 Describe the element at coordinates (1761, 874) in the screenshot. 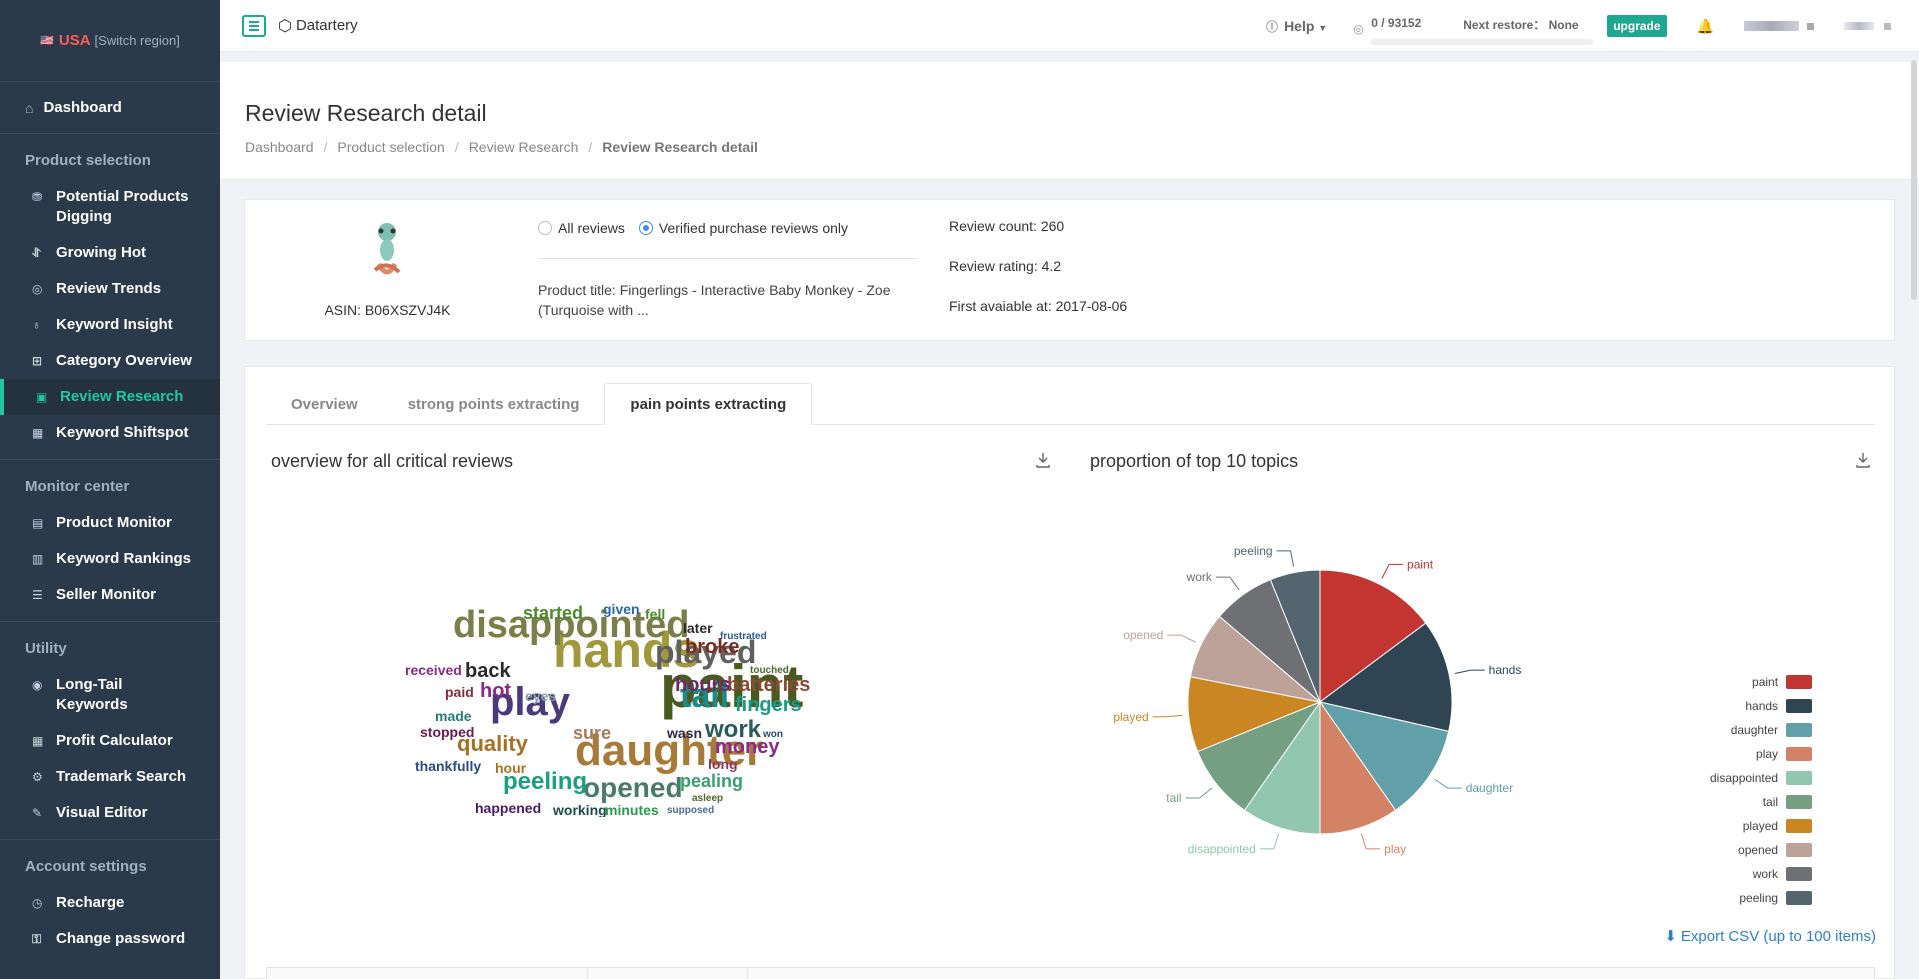

I see `legend-item-work: work` at that location.